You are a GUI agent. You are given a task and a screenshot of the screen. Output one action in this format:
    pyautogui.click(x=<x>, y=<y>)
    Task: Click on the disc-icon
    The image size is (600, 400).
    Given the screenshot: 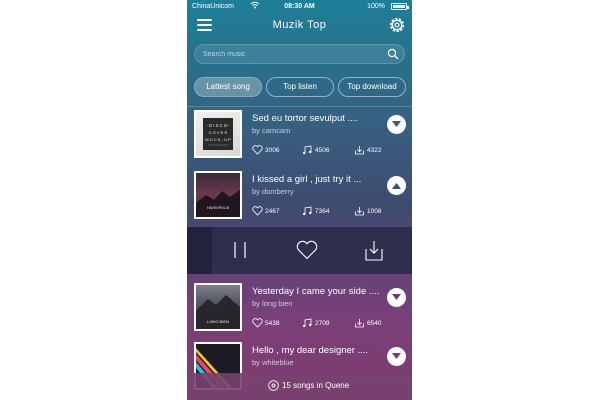 What is the action you would take?
    pyautogui.click(x=273, y=385)
    